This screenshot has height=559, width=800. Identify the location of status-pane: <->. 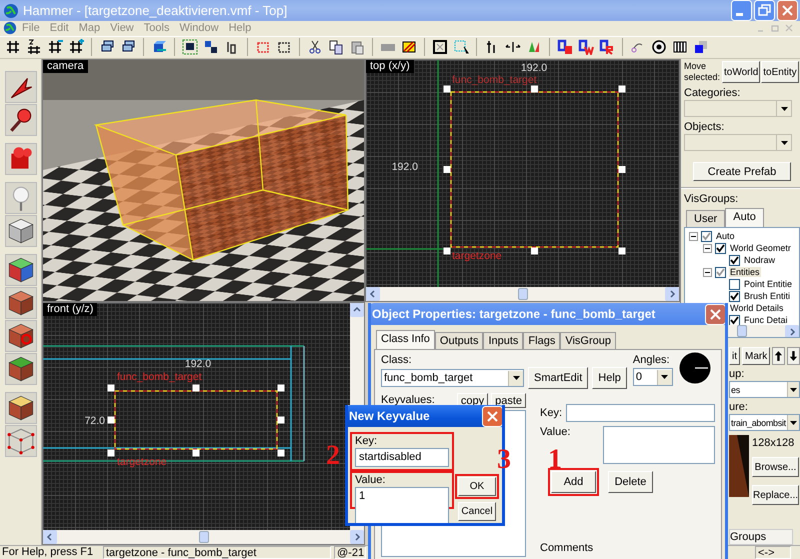
(773, 552).